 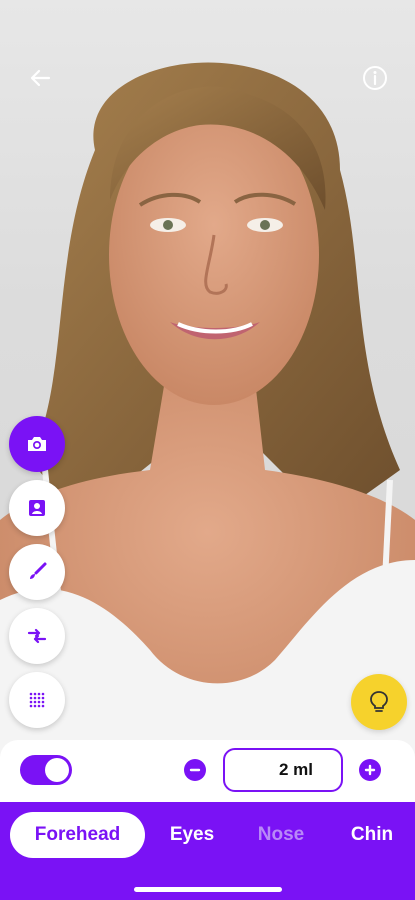 I want to click on grid-tool-button, so click(x=37, y=700).